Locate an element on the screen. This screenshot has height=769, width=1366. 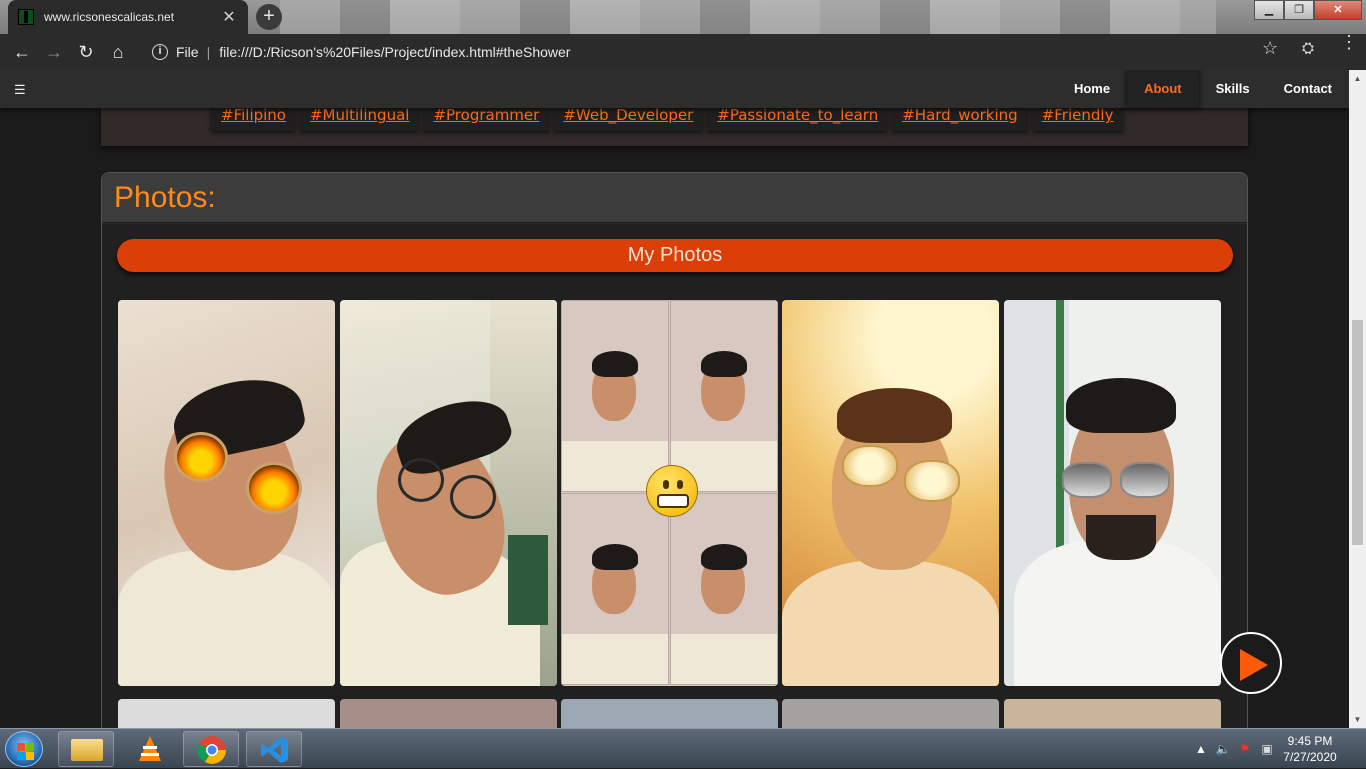
info-icon: i is located at coordinates (160, 52).